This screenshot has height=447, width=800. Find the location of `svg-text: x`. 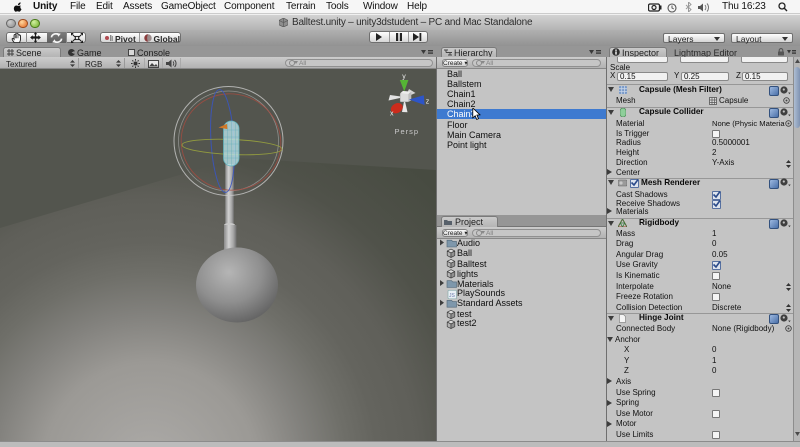

svg-text: x is located at coordinates (392, 114).